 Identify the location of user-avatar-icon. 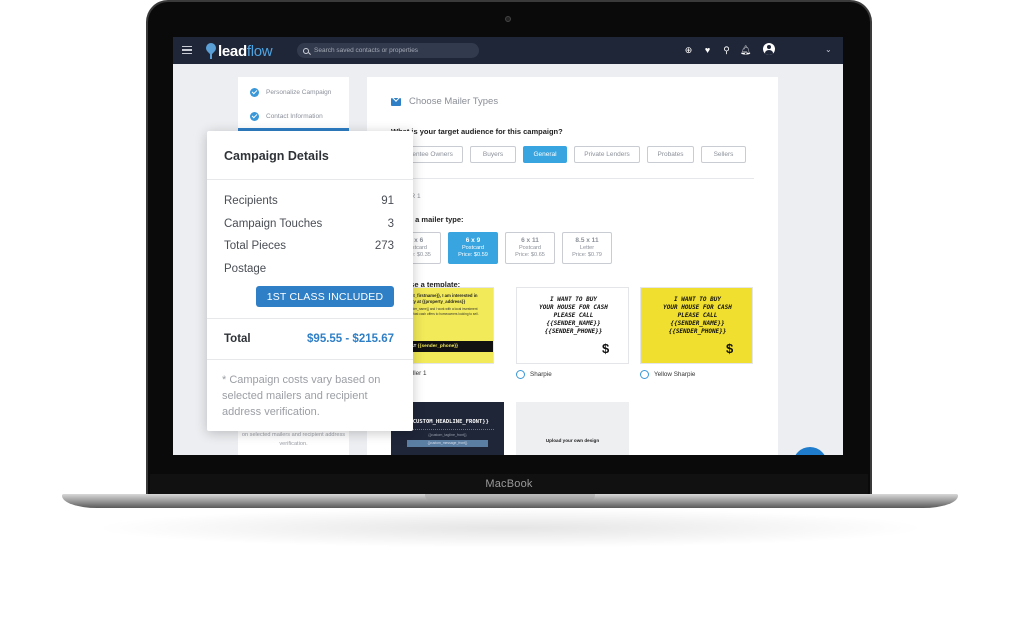
(769, 49).